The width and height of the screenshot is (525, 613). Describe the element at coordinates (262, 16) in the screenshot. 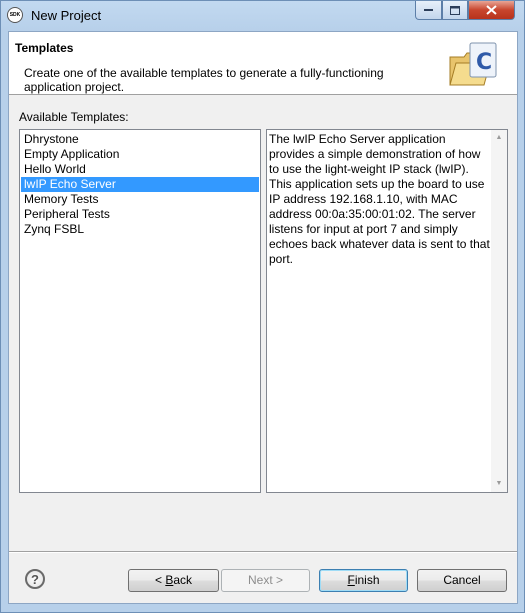

I see `title-bar: SDK New Project` at that location.